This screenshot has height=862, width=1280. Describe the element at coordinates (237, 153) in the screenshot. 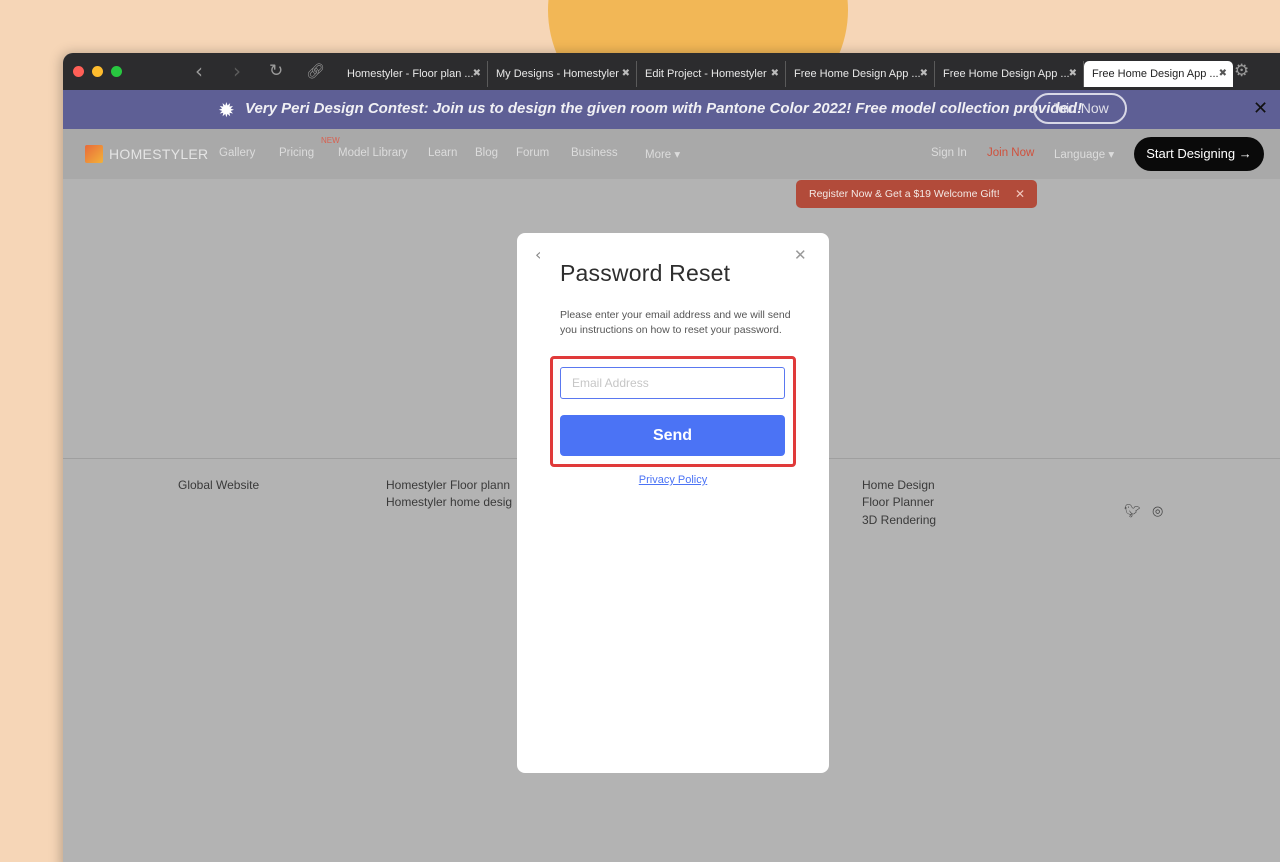

I see `nav-link-gallery: Gallery` at that location.